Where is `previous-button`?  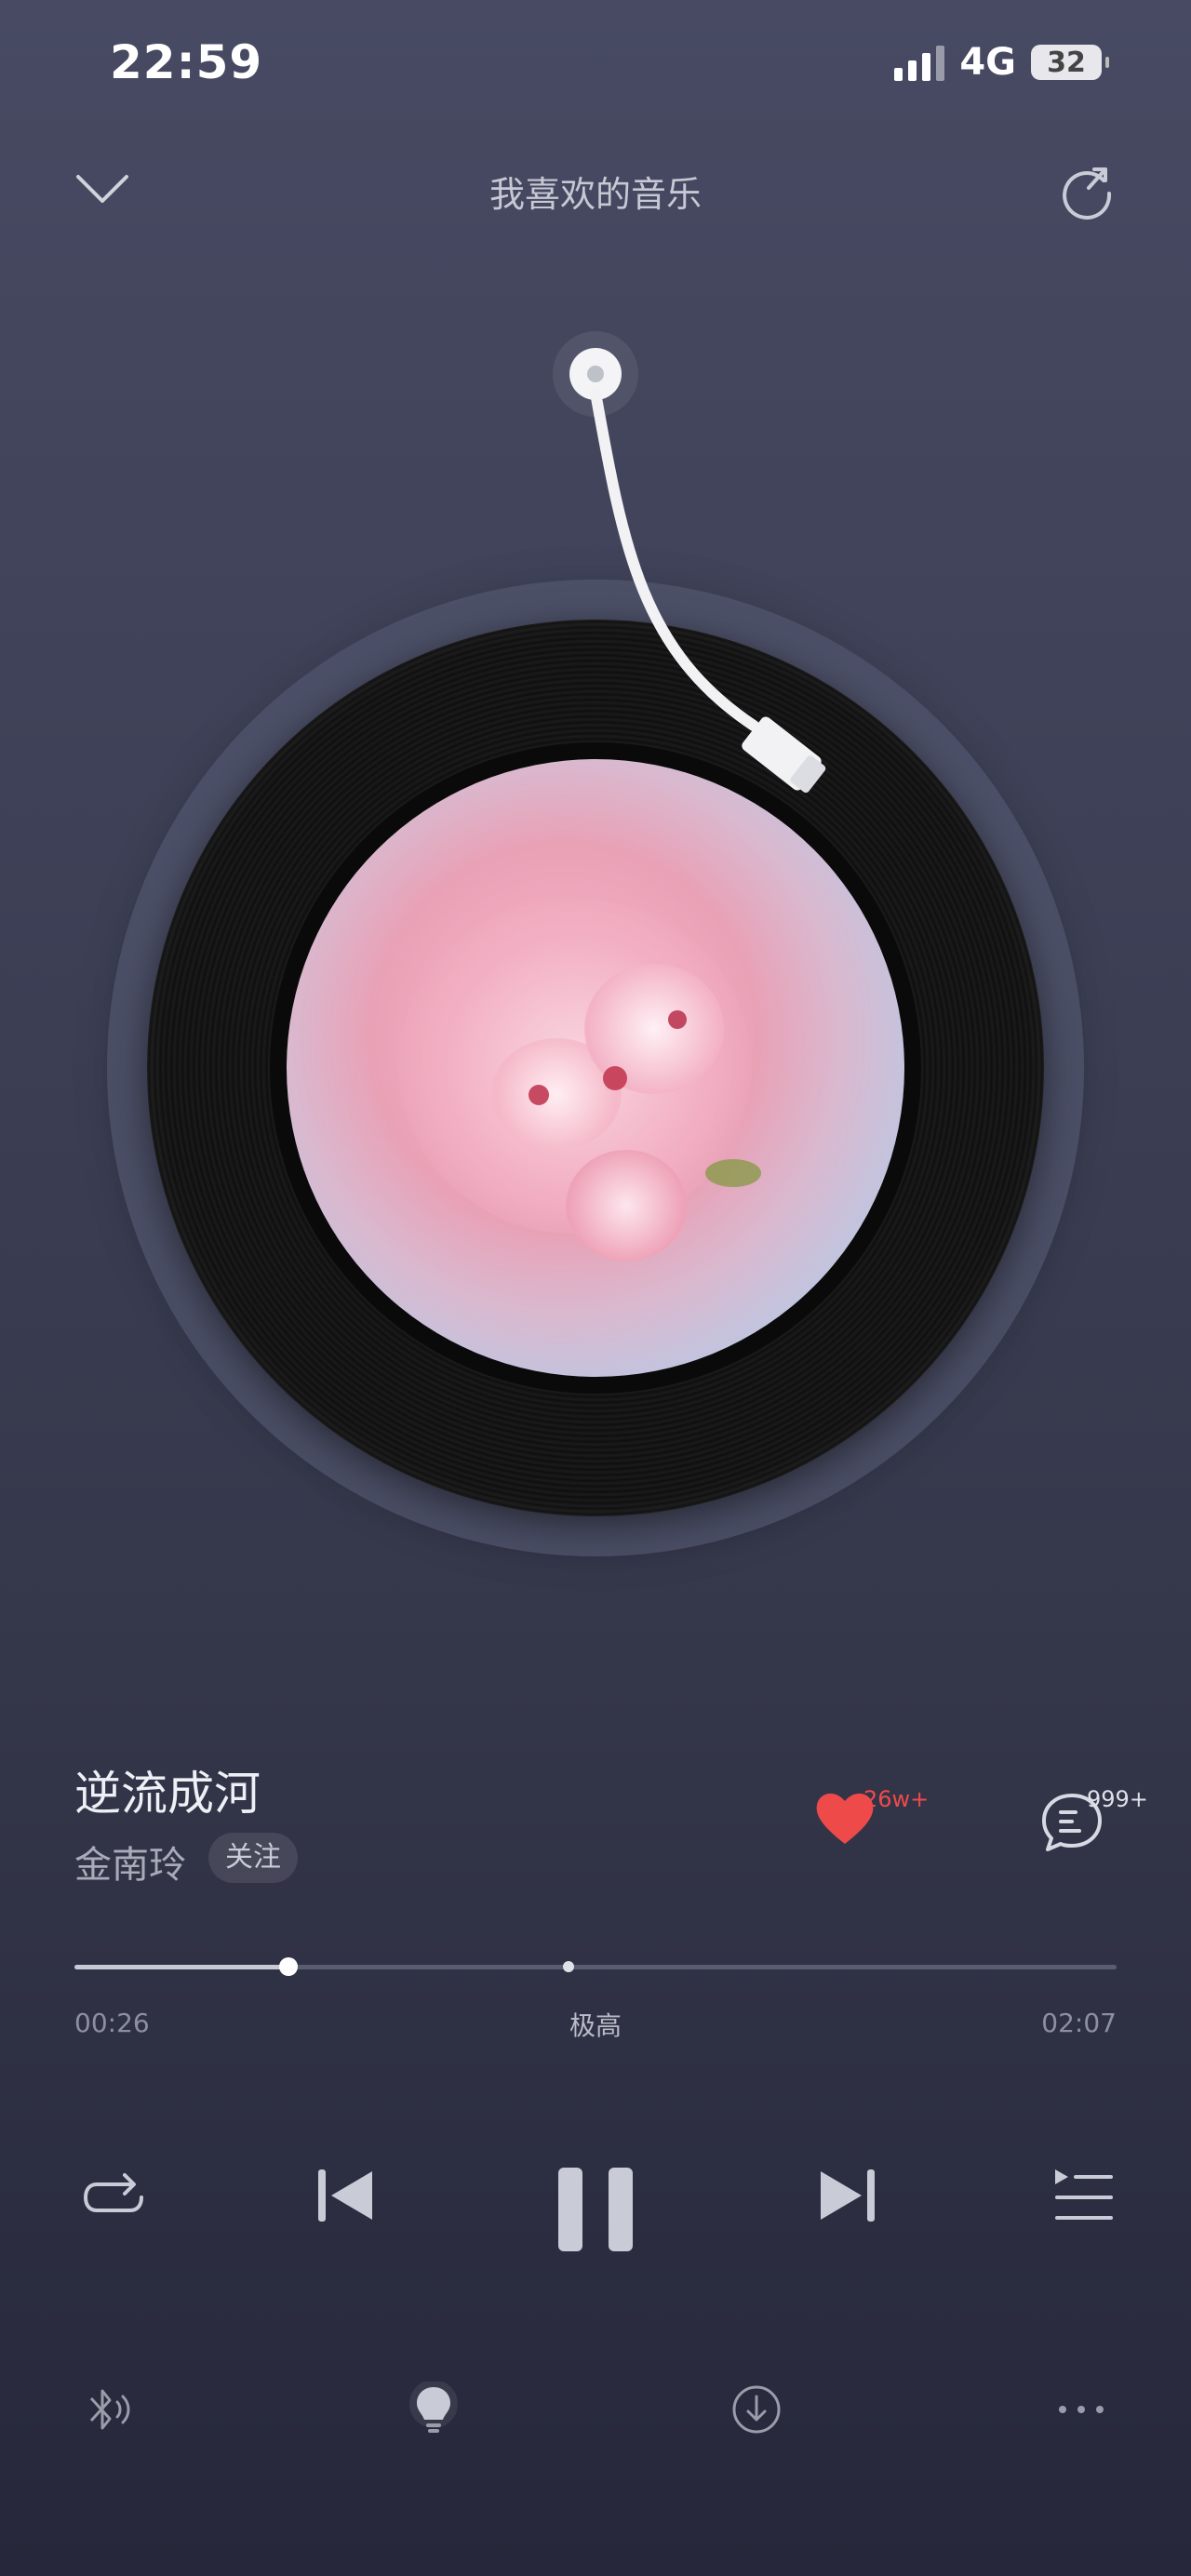 previous-button is located at coordinates (346, 2197).